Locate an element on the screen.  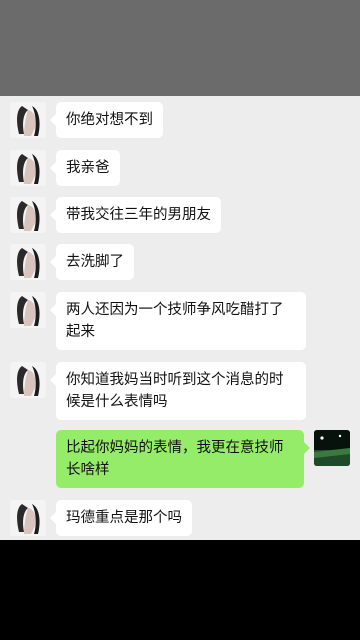
night-field-avatar-icon is located at coordinates (332, 448).